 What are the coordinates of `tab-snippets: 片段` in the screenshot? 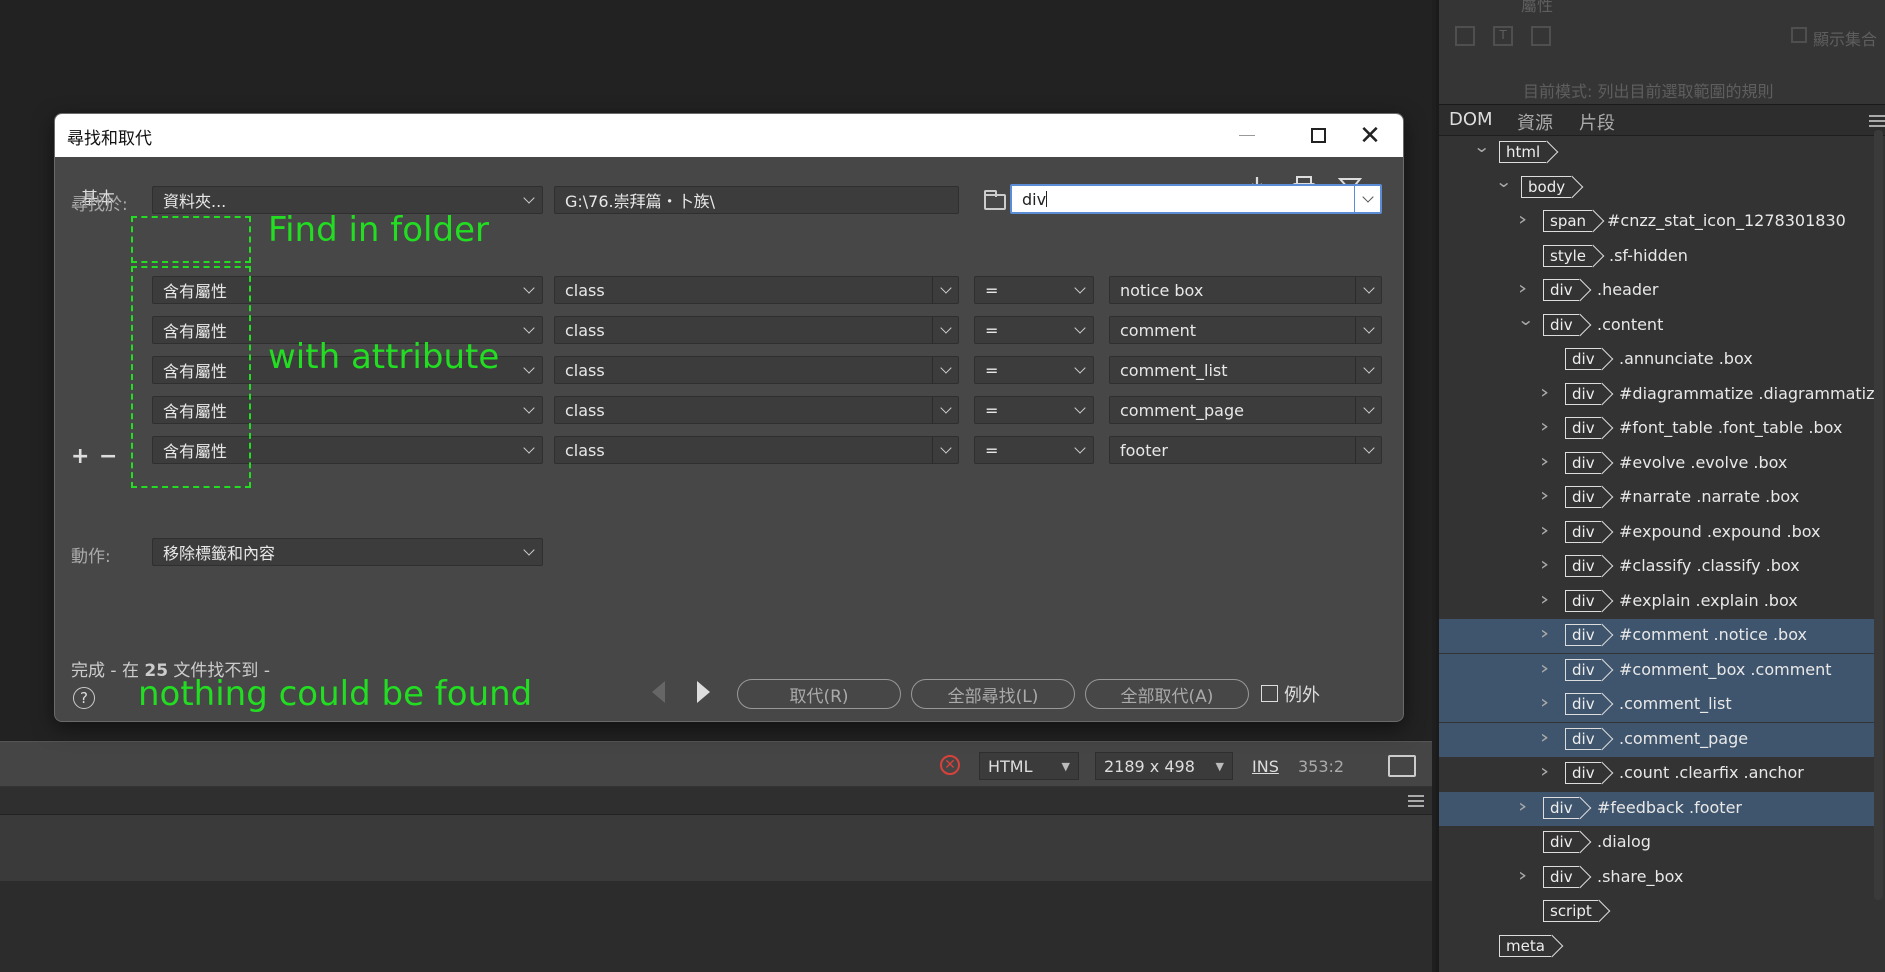 It's located at (1597, 122).